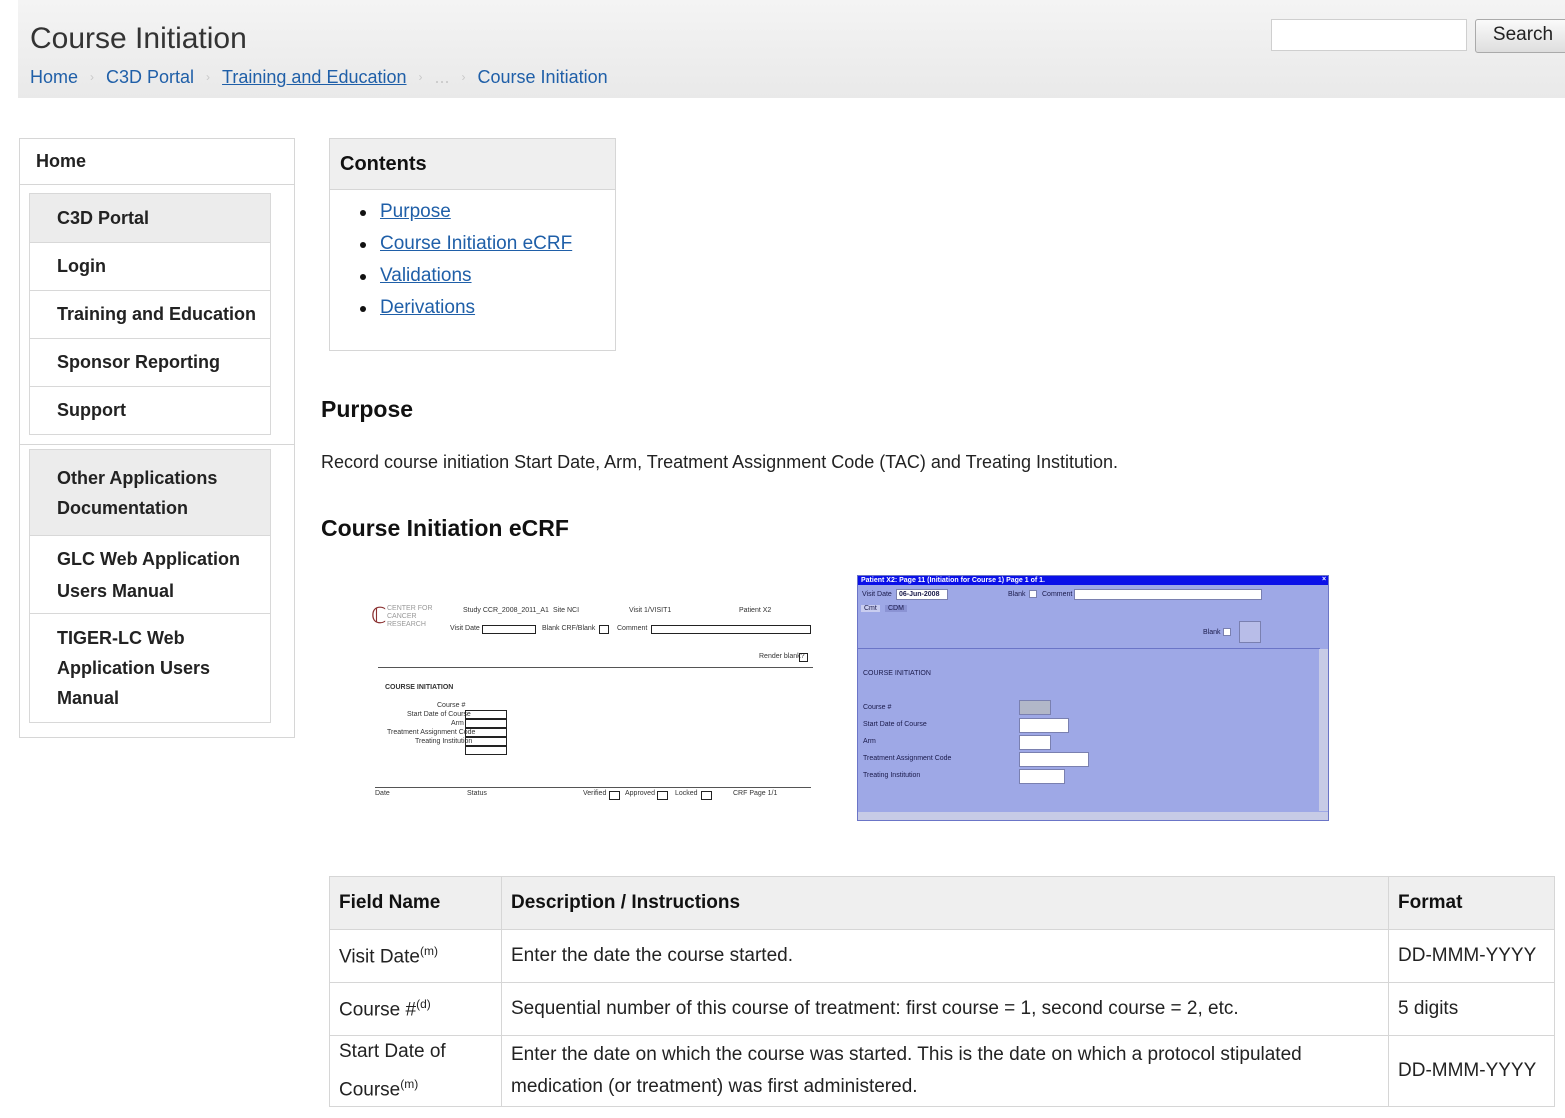 This screenshot has height=1118, width=1565. Describe the element at coordinates (477, 793) in the screenshot. I see `paper-footer-status: Status` at that location.